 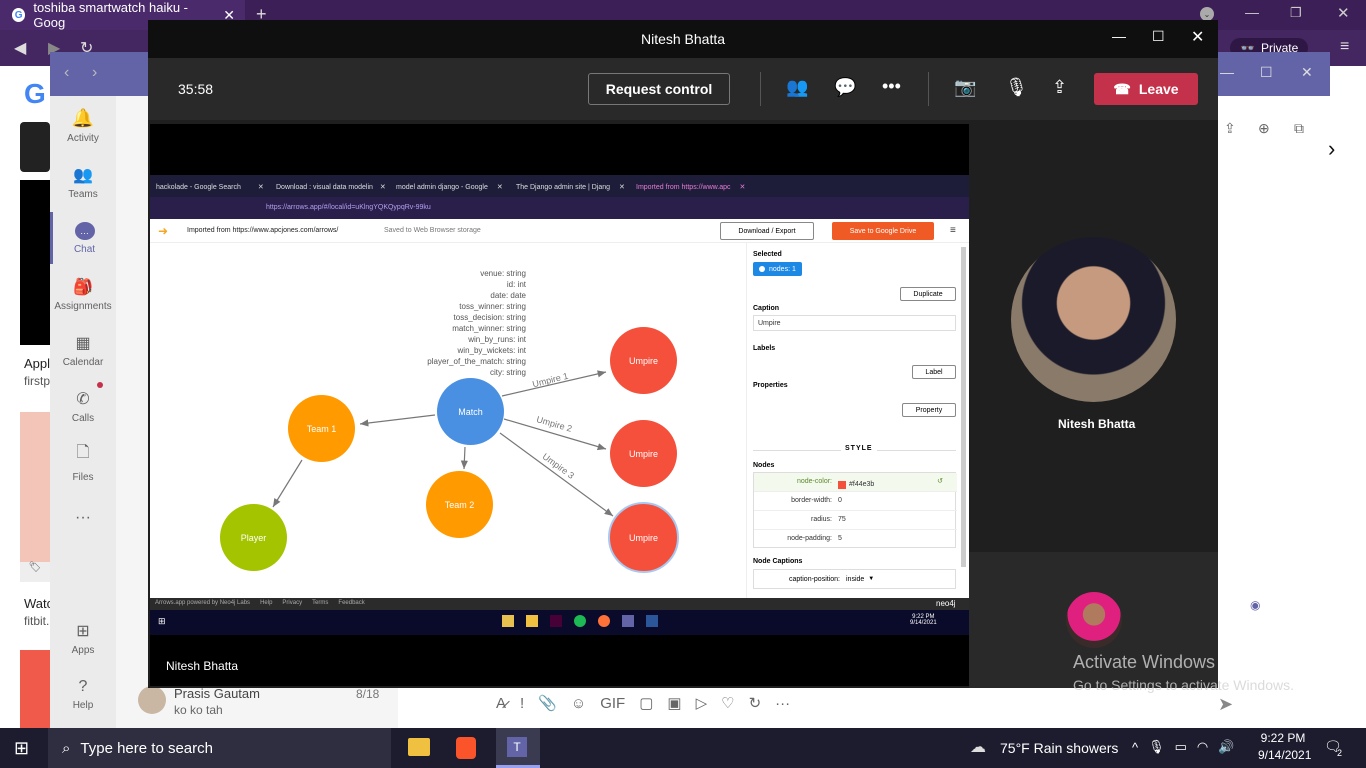 I want to click on rail-activity: 🔔 Activity, so click(x=83, y=126).